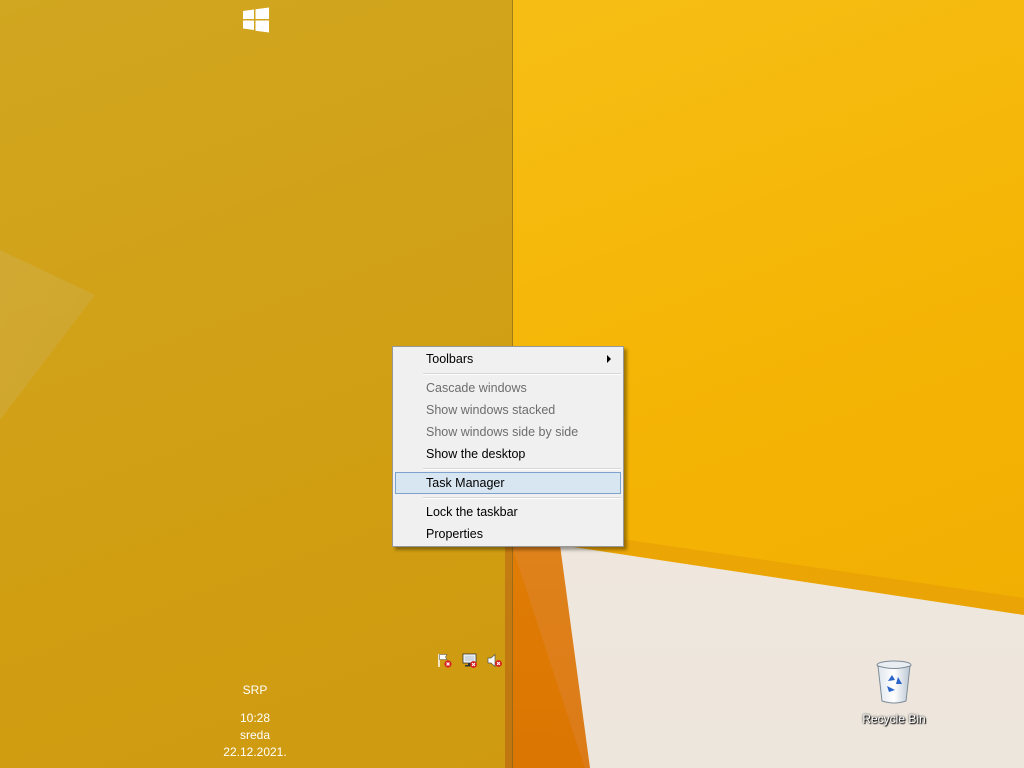 Image resolution: width=1024 pixels, height=768 pixels. What do you see at coordinates (450, 359) in the screenshot?
I see `menu-item-label: Toolbars` at bounding box center [450, 359].